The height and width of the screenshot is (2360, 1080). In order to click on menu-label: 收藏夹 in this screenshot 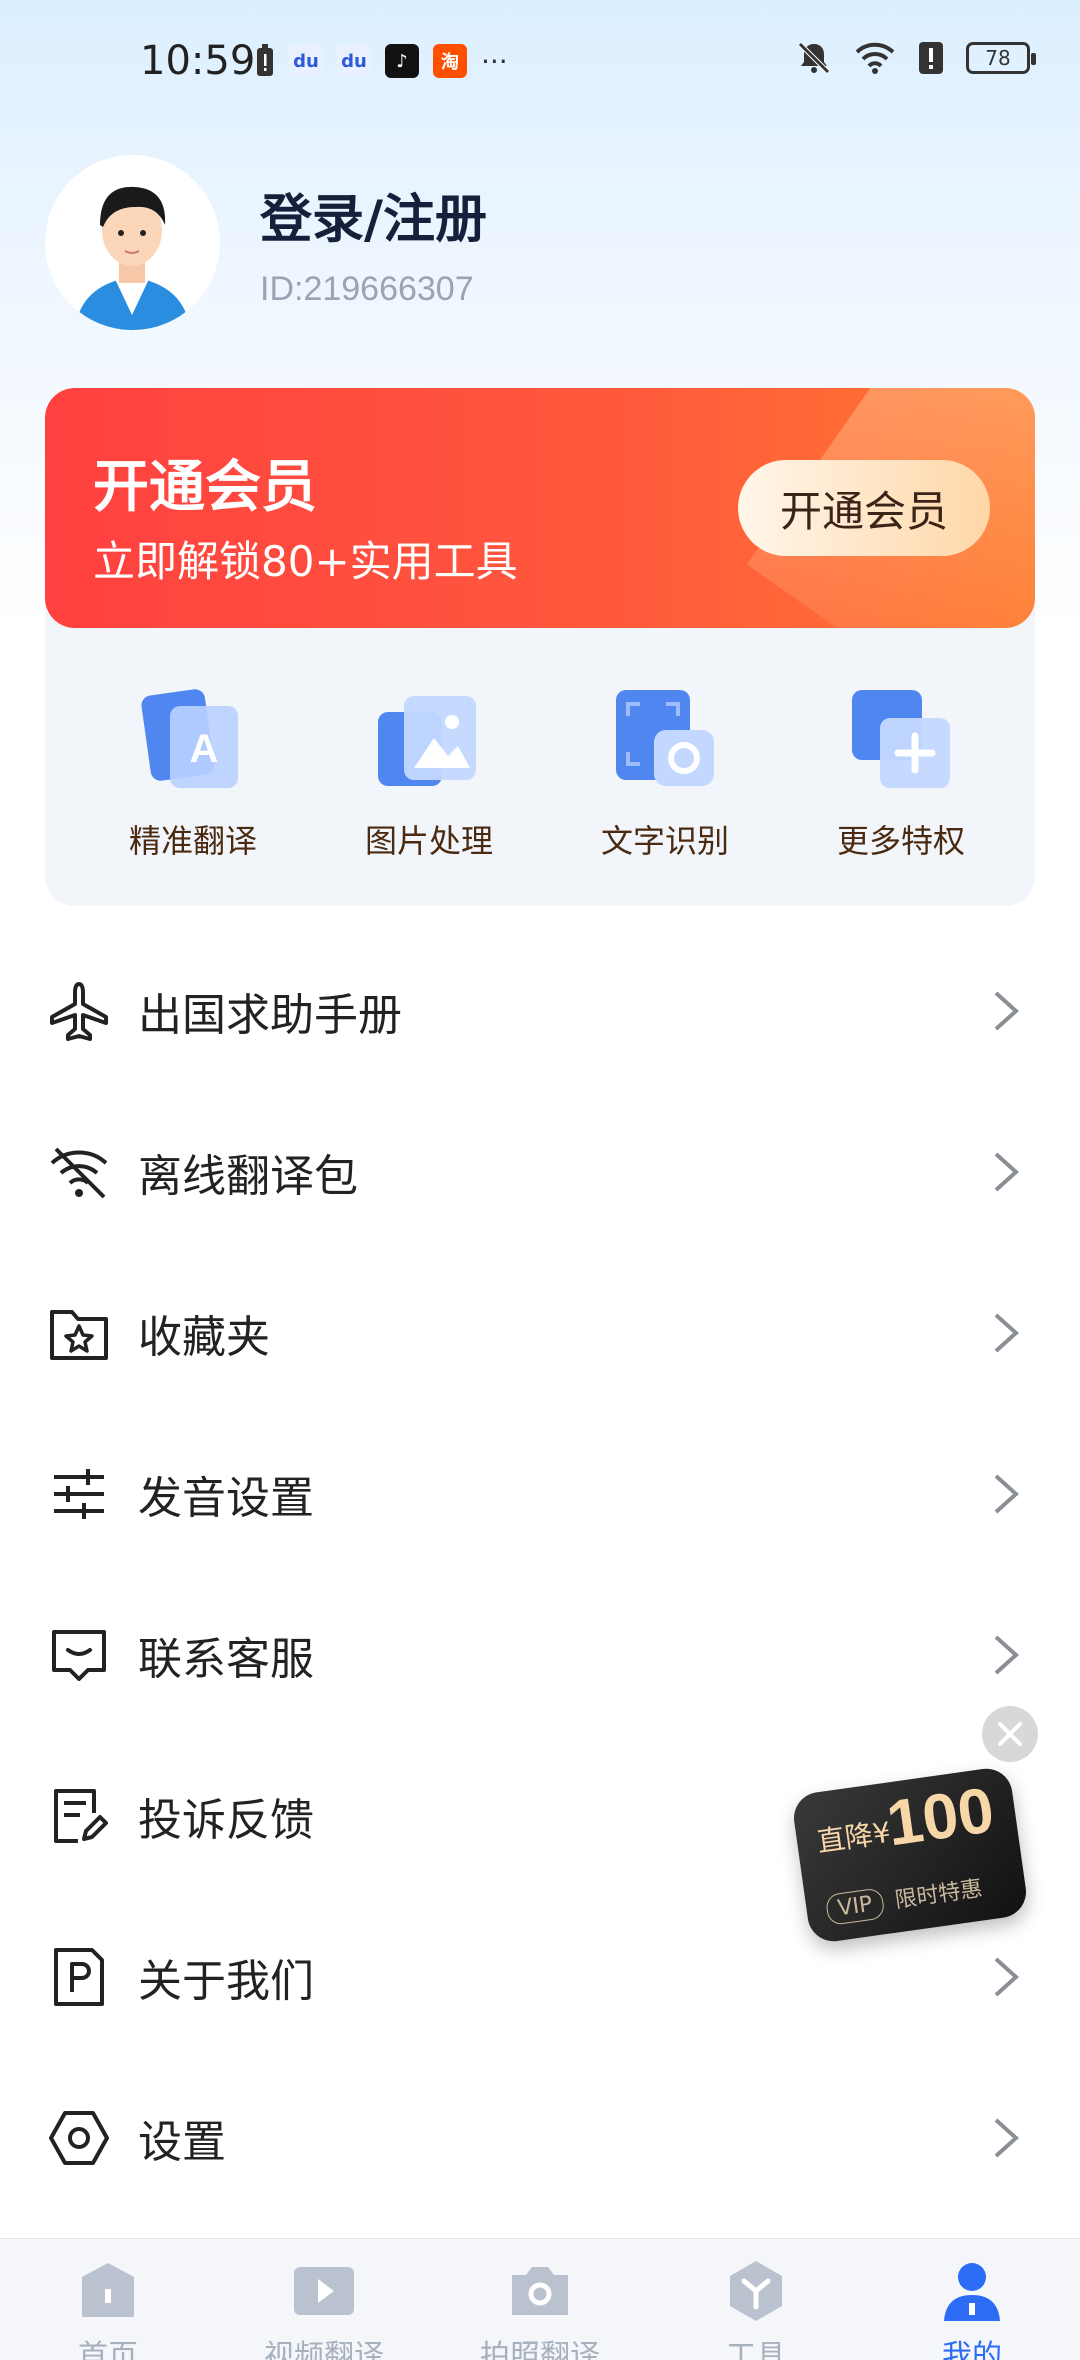, I will do `click(204, 1337)`.